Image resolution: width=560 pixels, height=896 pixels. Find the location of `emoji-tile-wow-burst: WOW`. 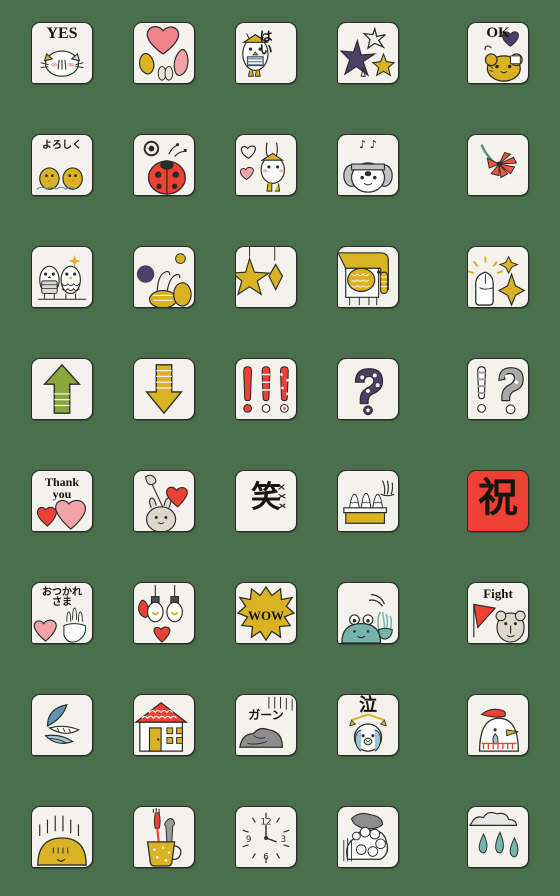

emoji-tile-wow-burst: WOW is located at coordinates (266, 613).